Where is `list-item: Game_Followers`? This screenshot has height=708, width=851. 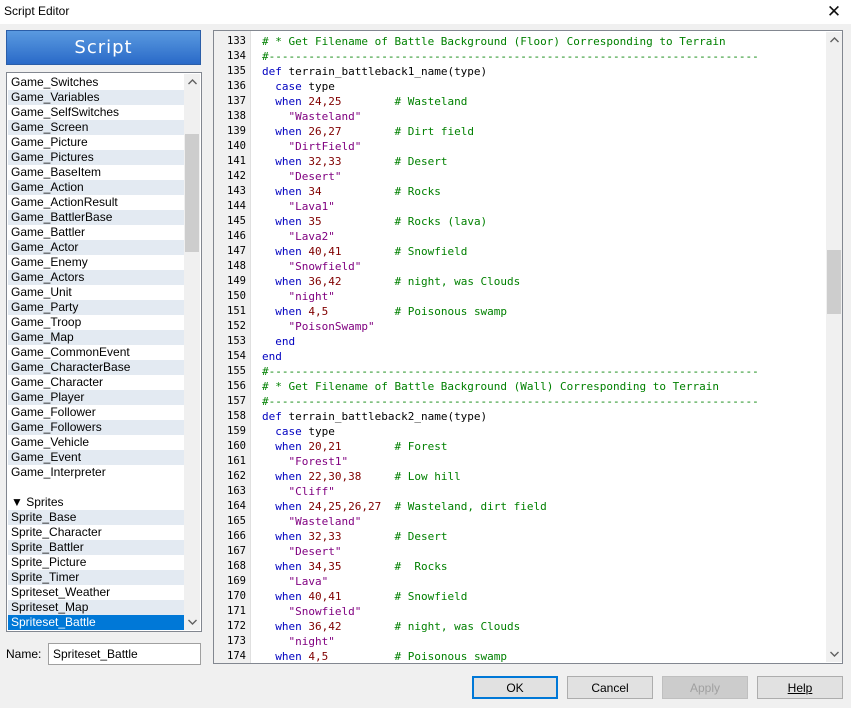 list-item: Game_Followers is located at coordinates (96, 427).